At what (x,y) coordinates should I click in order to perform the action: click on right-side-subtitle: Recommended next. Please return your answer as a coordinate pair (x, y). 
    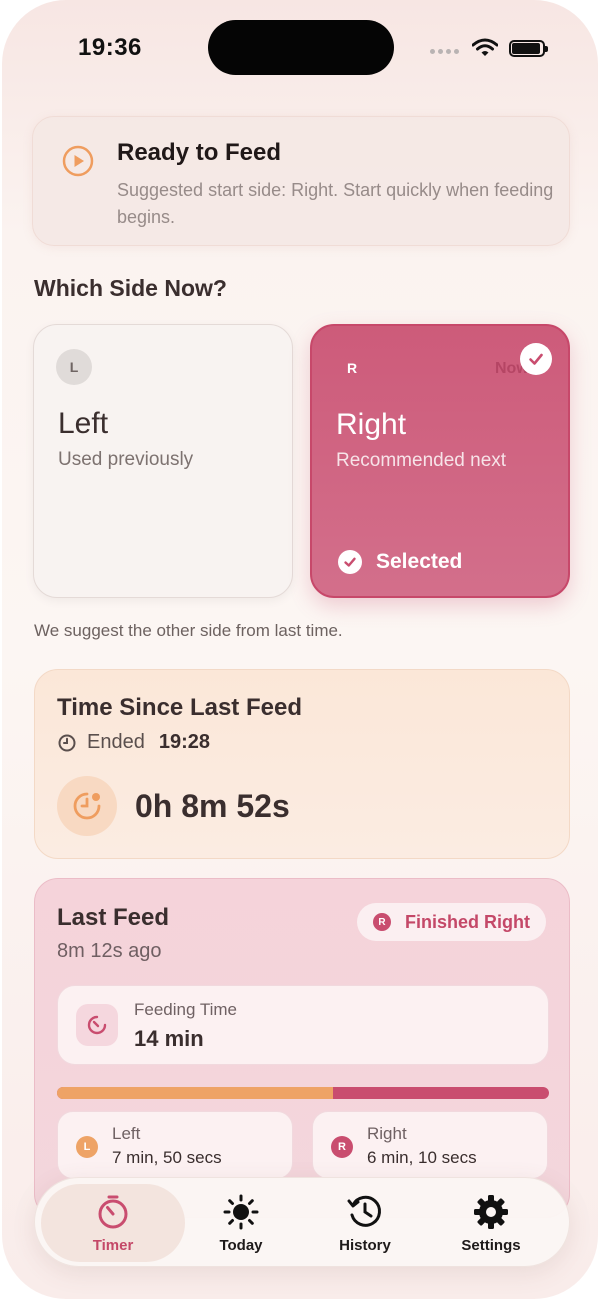
    Looking at the image, I should click on (421, 460).